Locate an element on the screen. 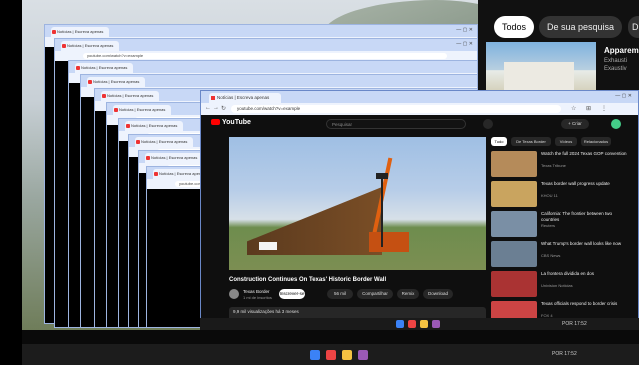  filter-all-chip: Todos is located at coordinates (514, 27).